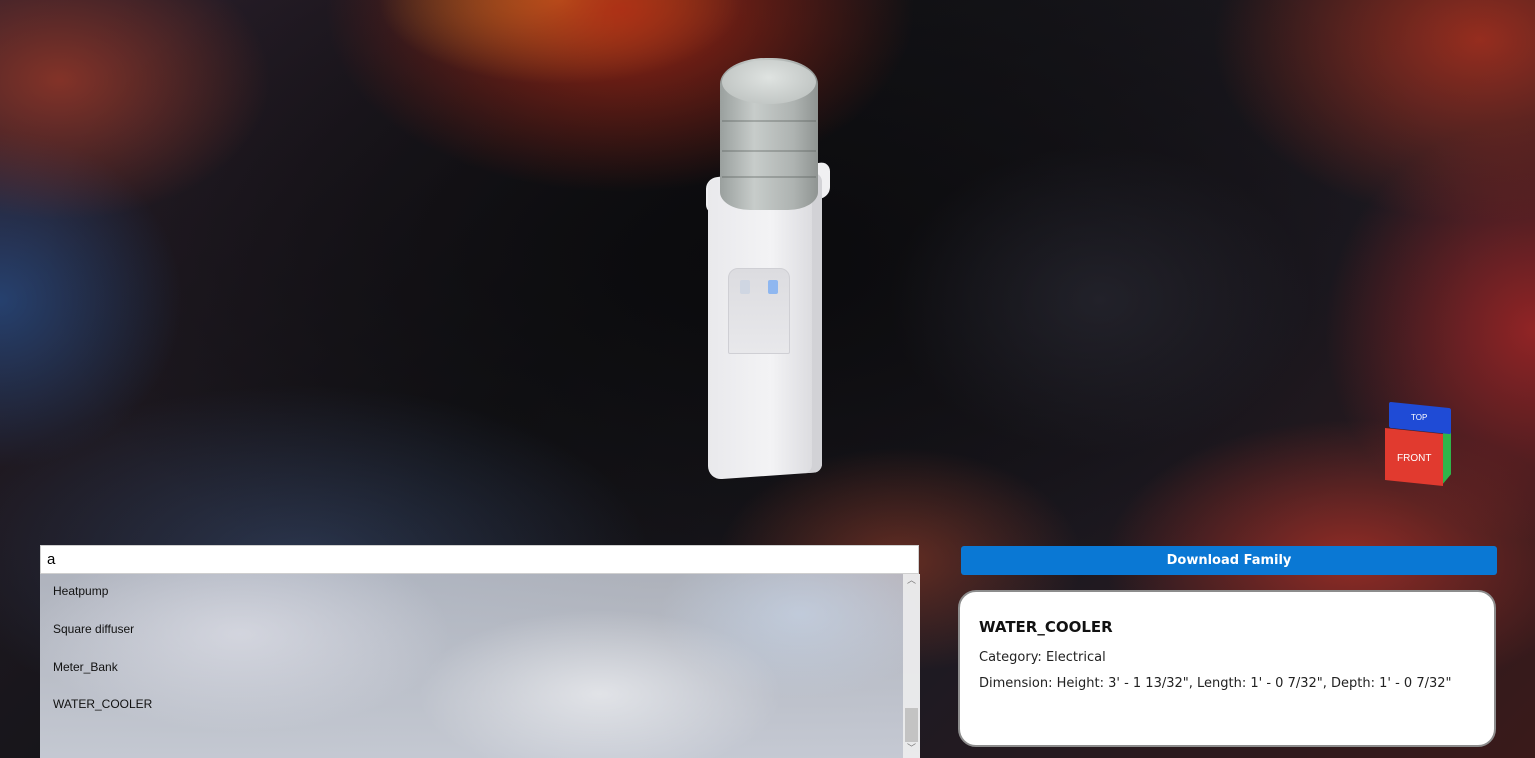 This screenshot has height=758, width=1535. I want to click on scrollbar: ︿ ﹀, so click(911, 666).